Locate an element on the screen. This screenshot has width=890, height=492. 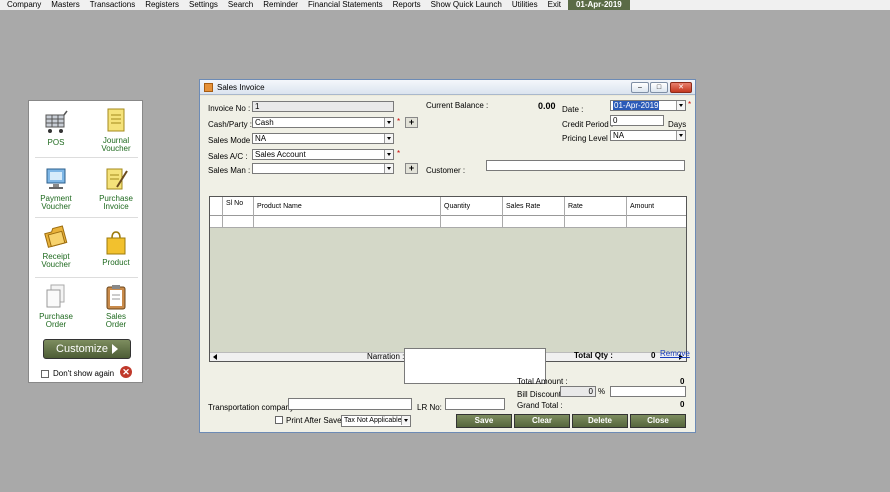
menu-reminder: Reminder is located at coordinates (280, 5).